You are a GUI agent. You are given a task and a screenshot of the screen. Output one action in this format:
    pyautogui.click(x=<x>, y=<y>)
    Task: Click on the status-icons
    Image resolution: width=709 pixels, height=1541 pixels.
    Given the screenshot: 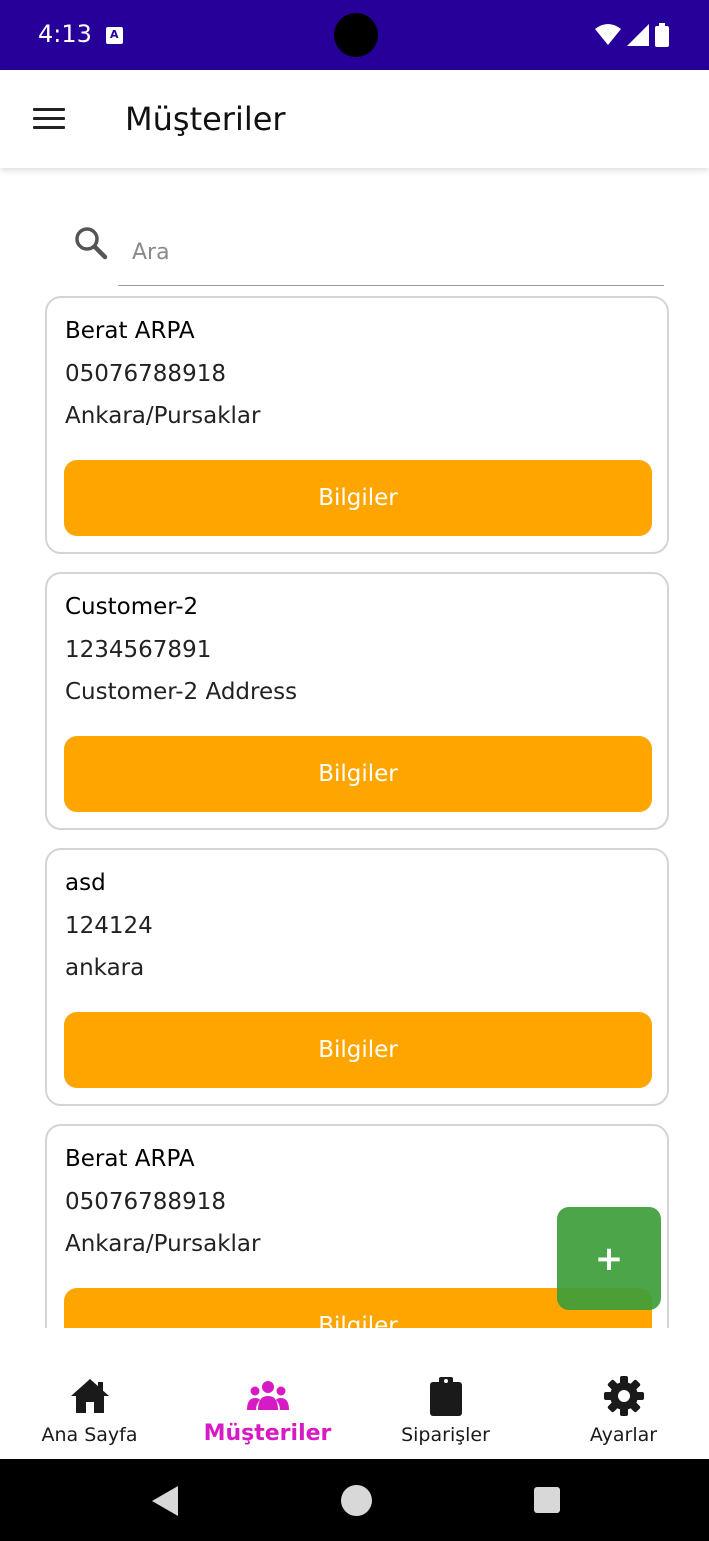 What is the action you would take?
    pyautogui.click(x=632, y=35)
    